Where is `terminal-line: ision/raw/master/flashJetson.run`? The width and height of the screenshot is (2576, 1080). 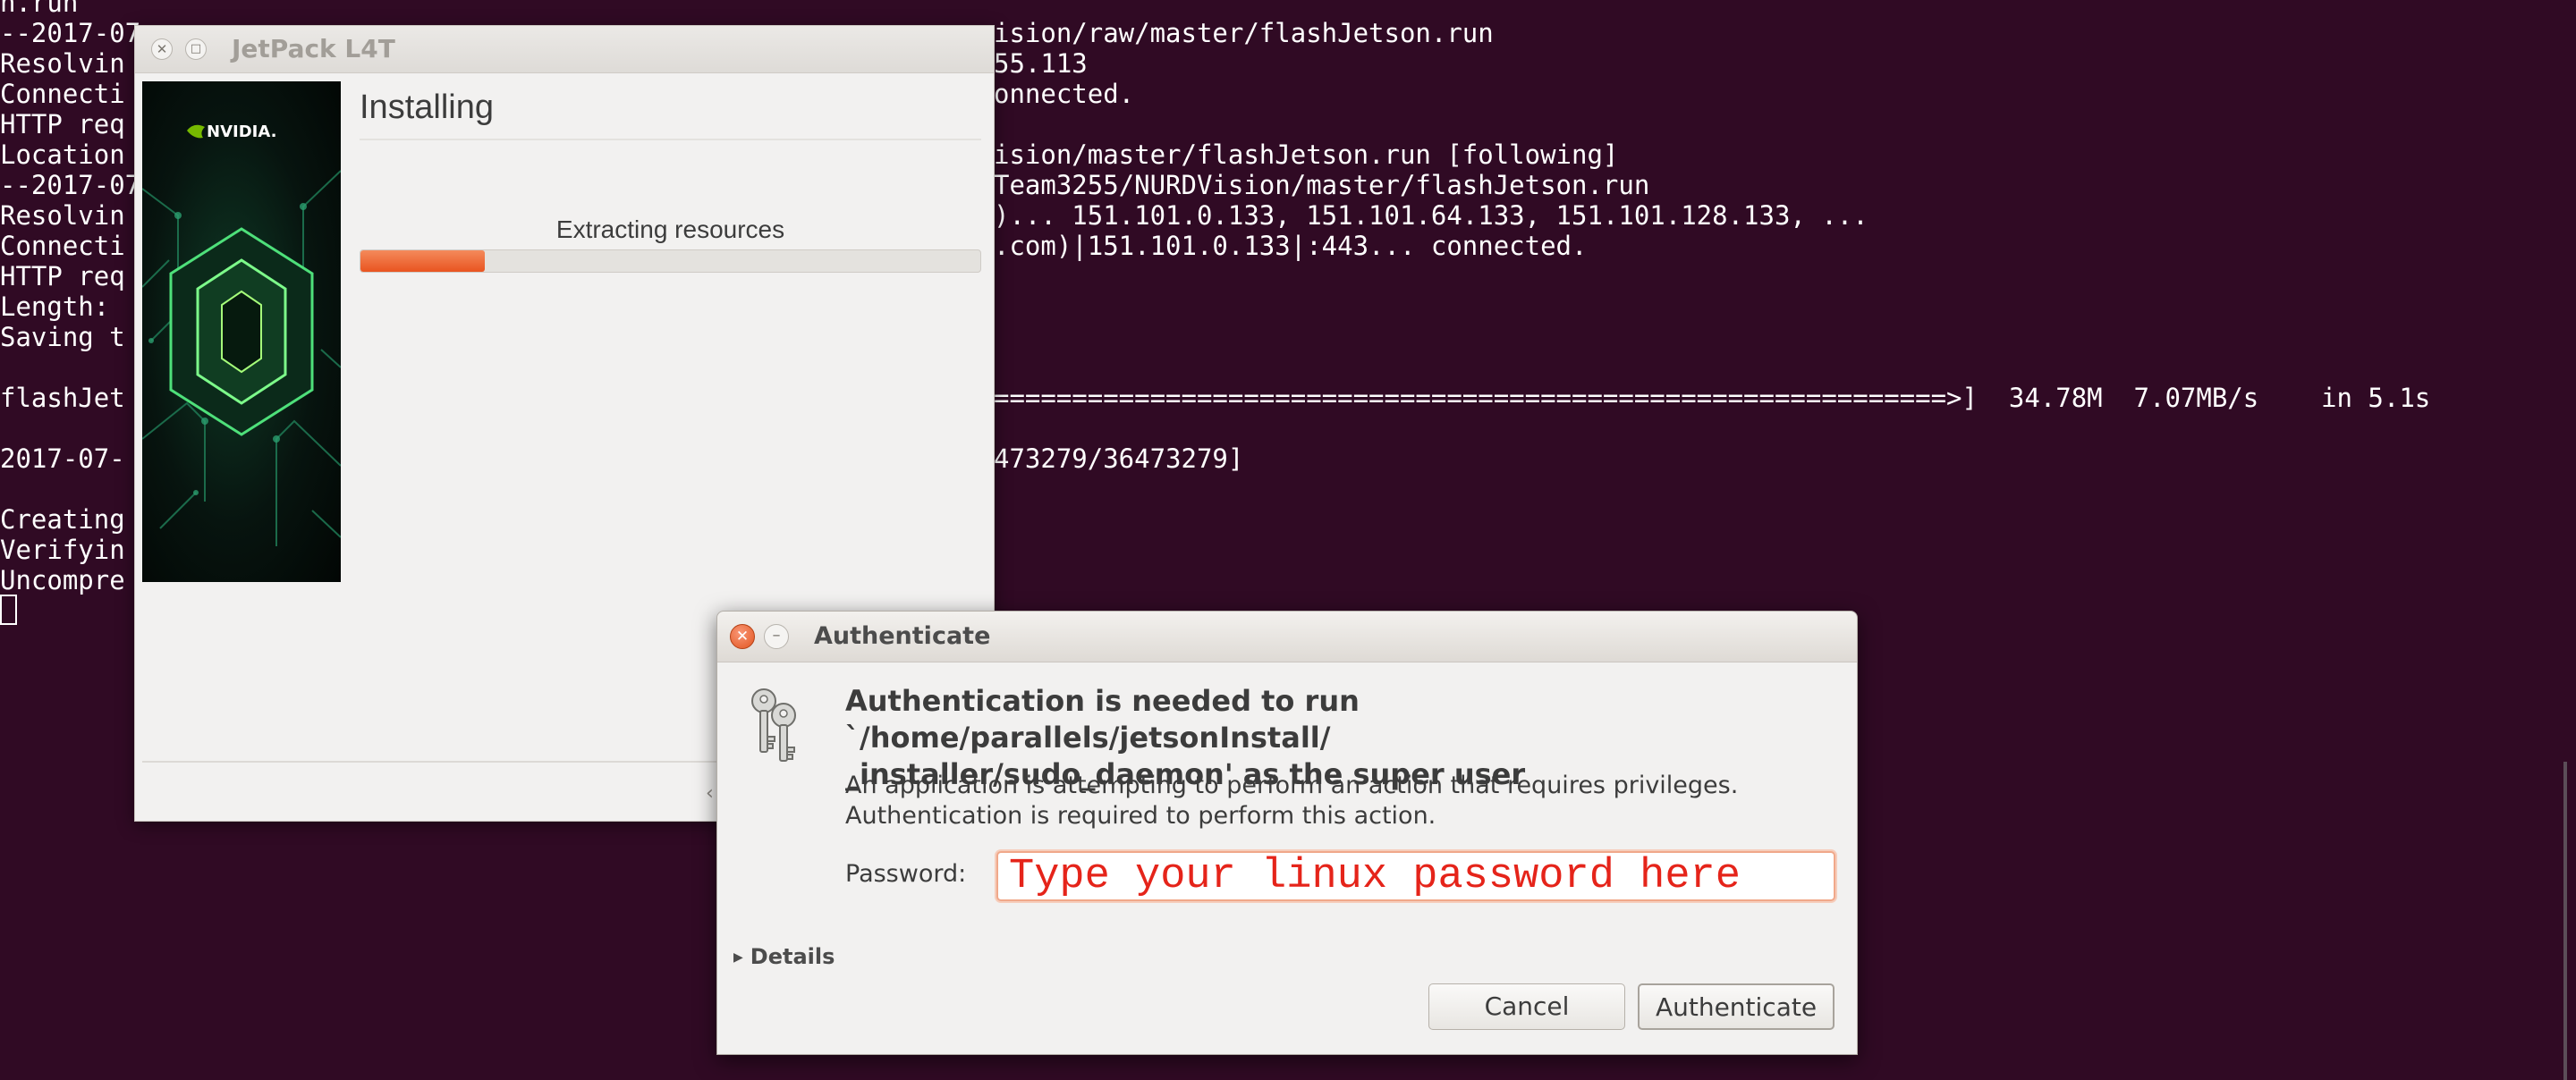 terminal-line: ision/raw/master/flashJetson.run is located at coordinates (1244, 33).